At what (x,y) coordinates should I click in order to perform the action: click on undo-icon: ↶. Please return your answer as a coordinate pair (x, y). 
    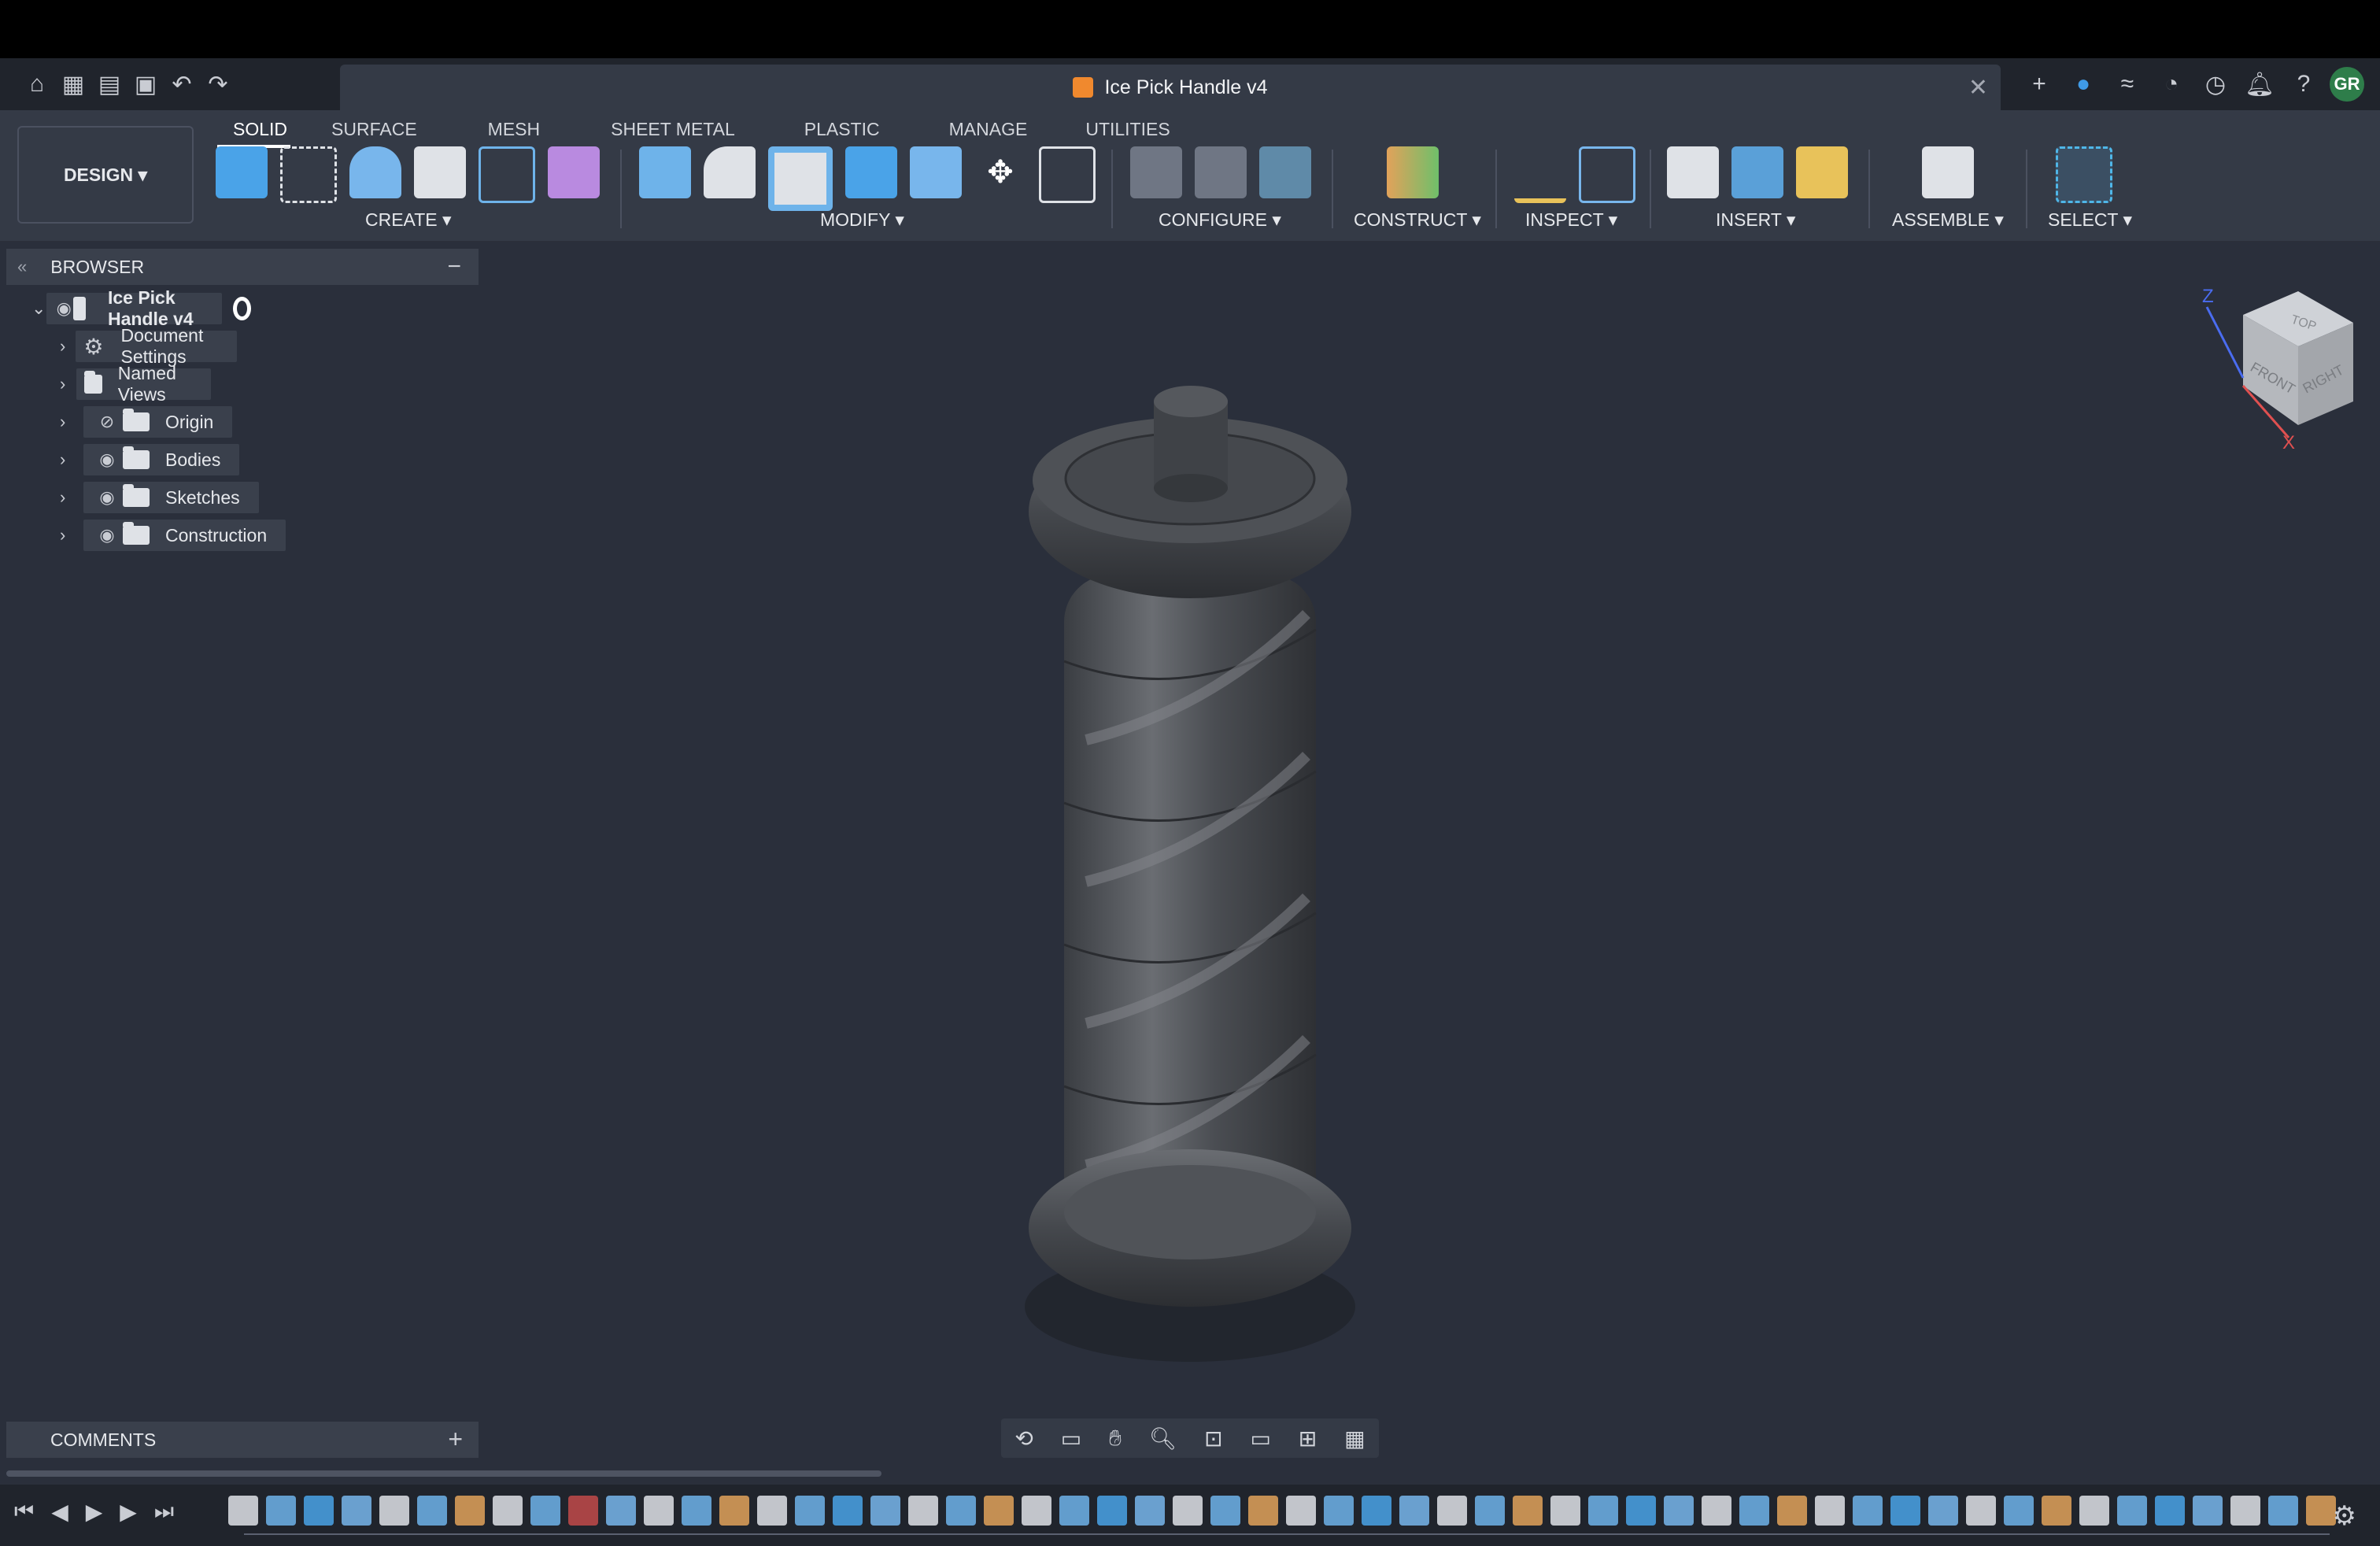
    Looking at the image, I should click on (182, 84).